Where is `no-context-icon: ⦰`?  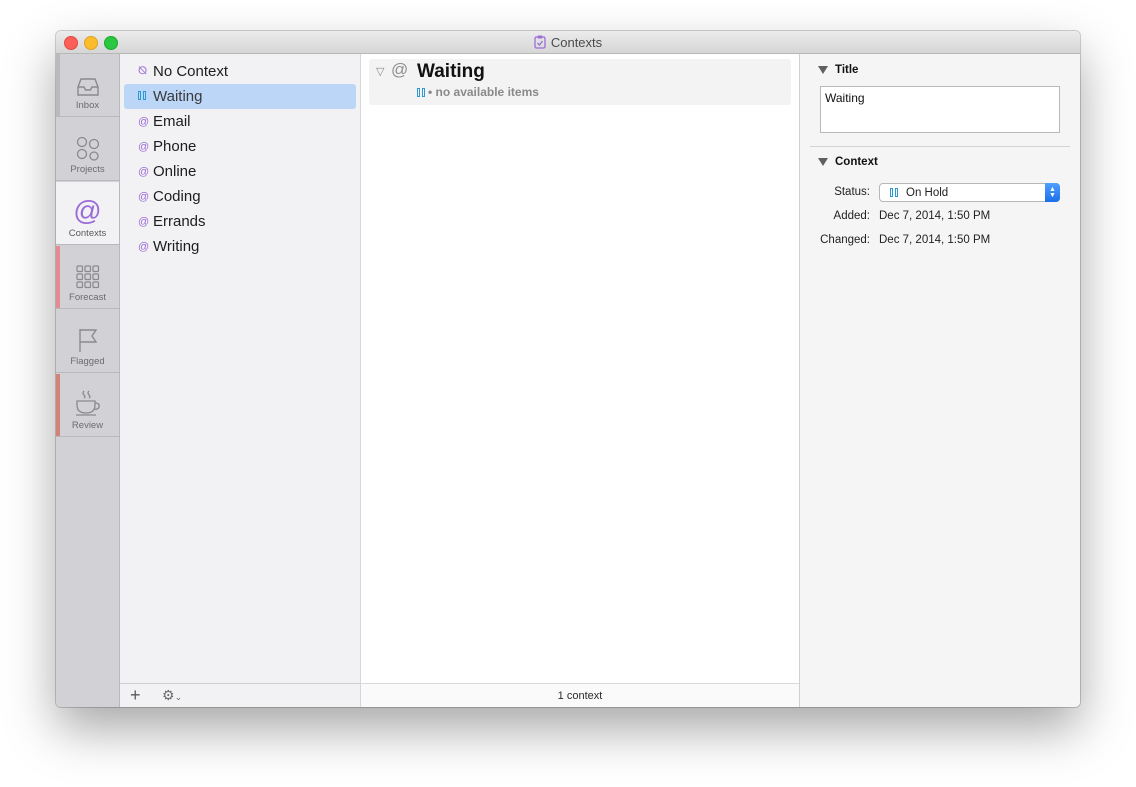
no-context-icon: ⦰ is located at coordinates (142, 71).